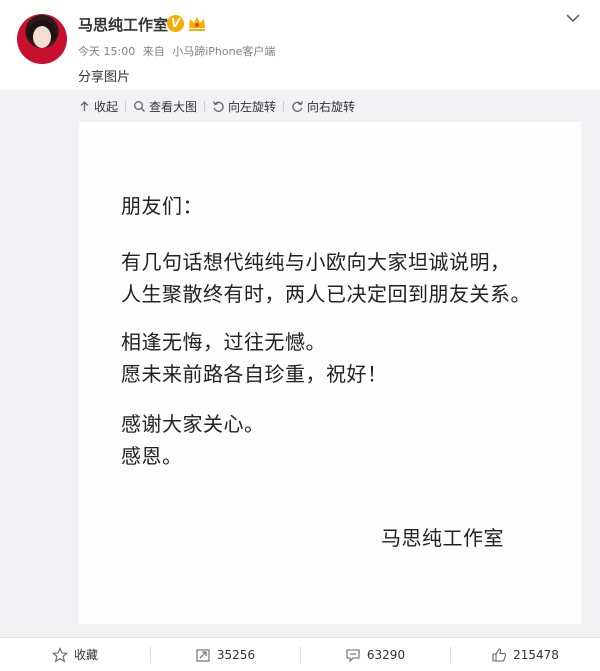 The height and width of the screenshot is (671, 600). What do you see at coordinates (175, 23) in the screenshot?
I see `verified-icon: V` at bounding box center [175, 23].